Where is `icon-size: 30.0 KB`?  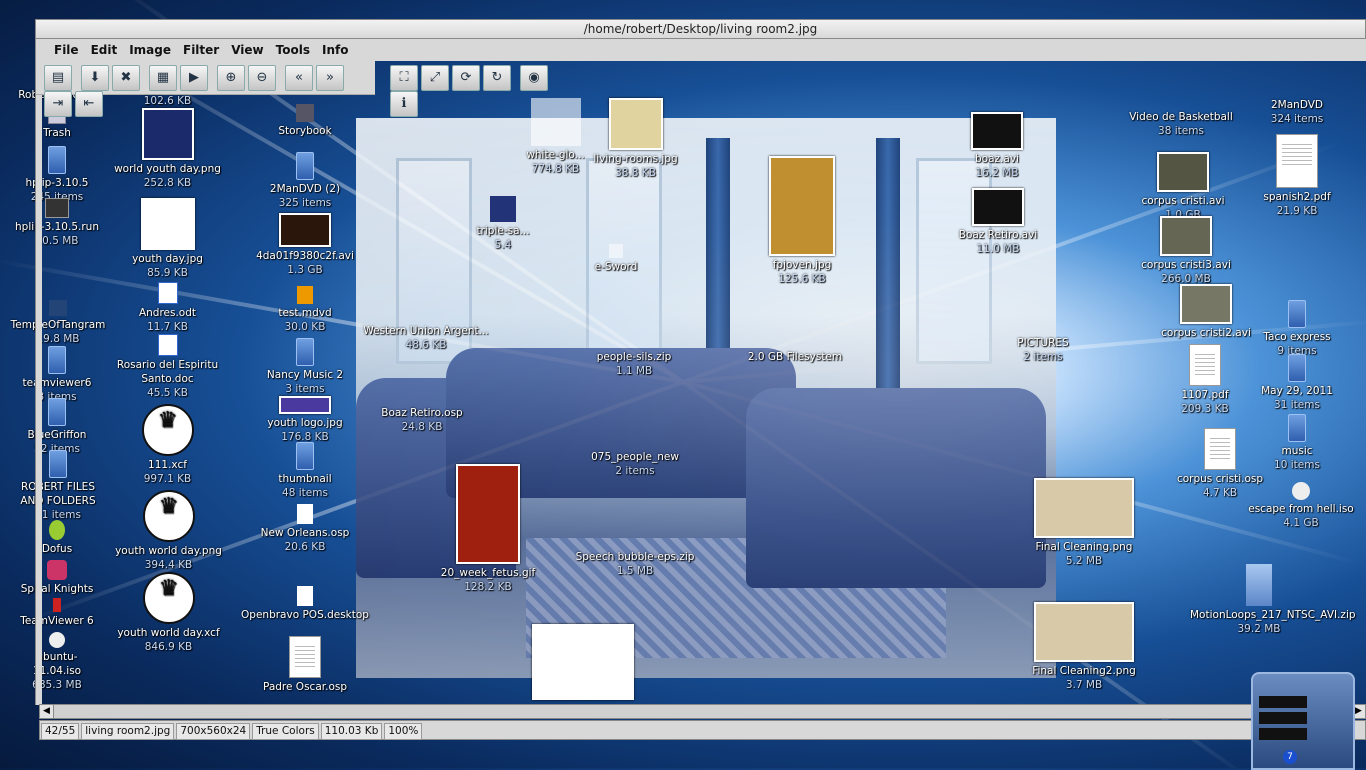
icon-size: 30.0 KB is located at coordinates (305, 327).